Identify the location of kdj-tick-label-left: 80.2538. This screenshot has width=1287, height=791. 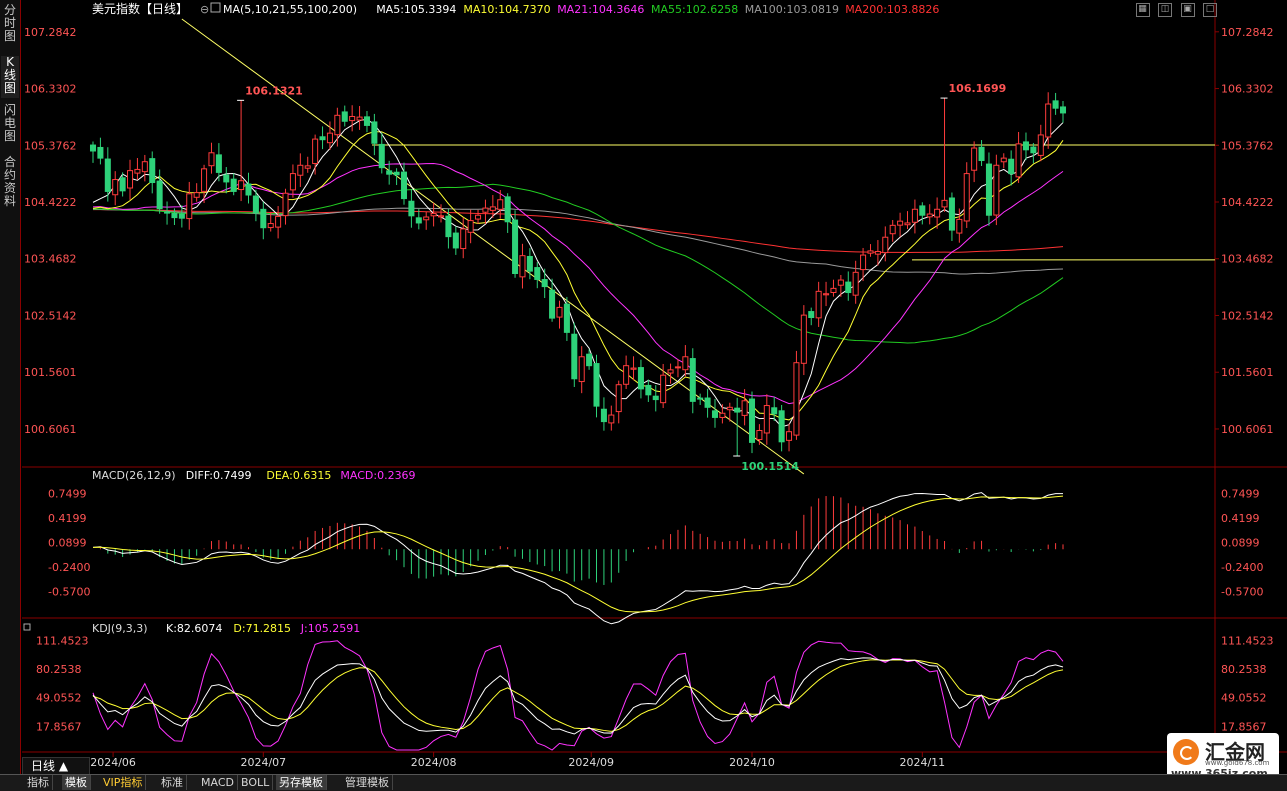
(59, 669).